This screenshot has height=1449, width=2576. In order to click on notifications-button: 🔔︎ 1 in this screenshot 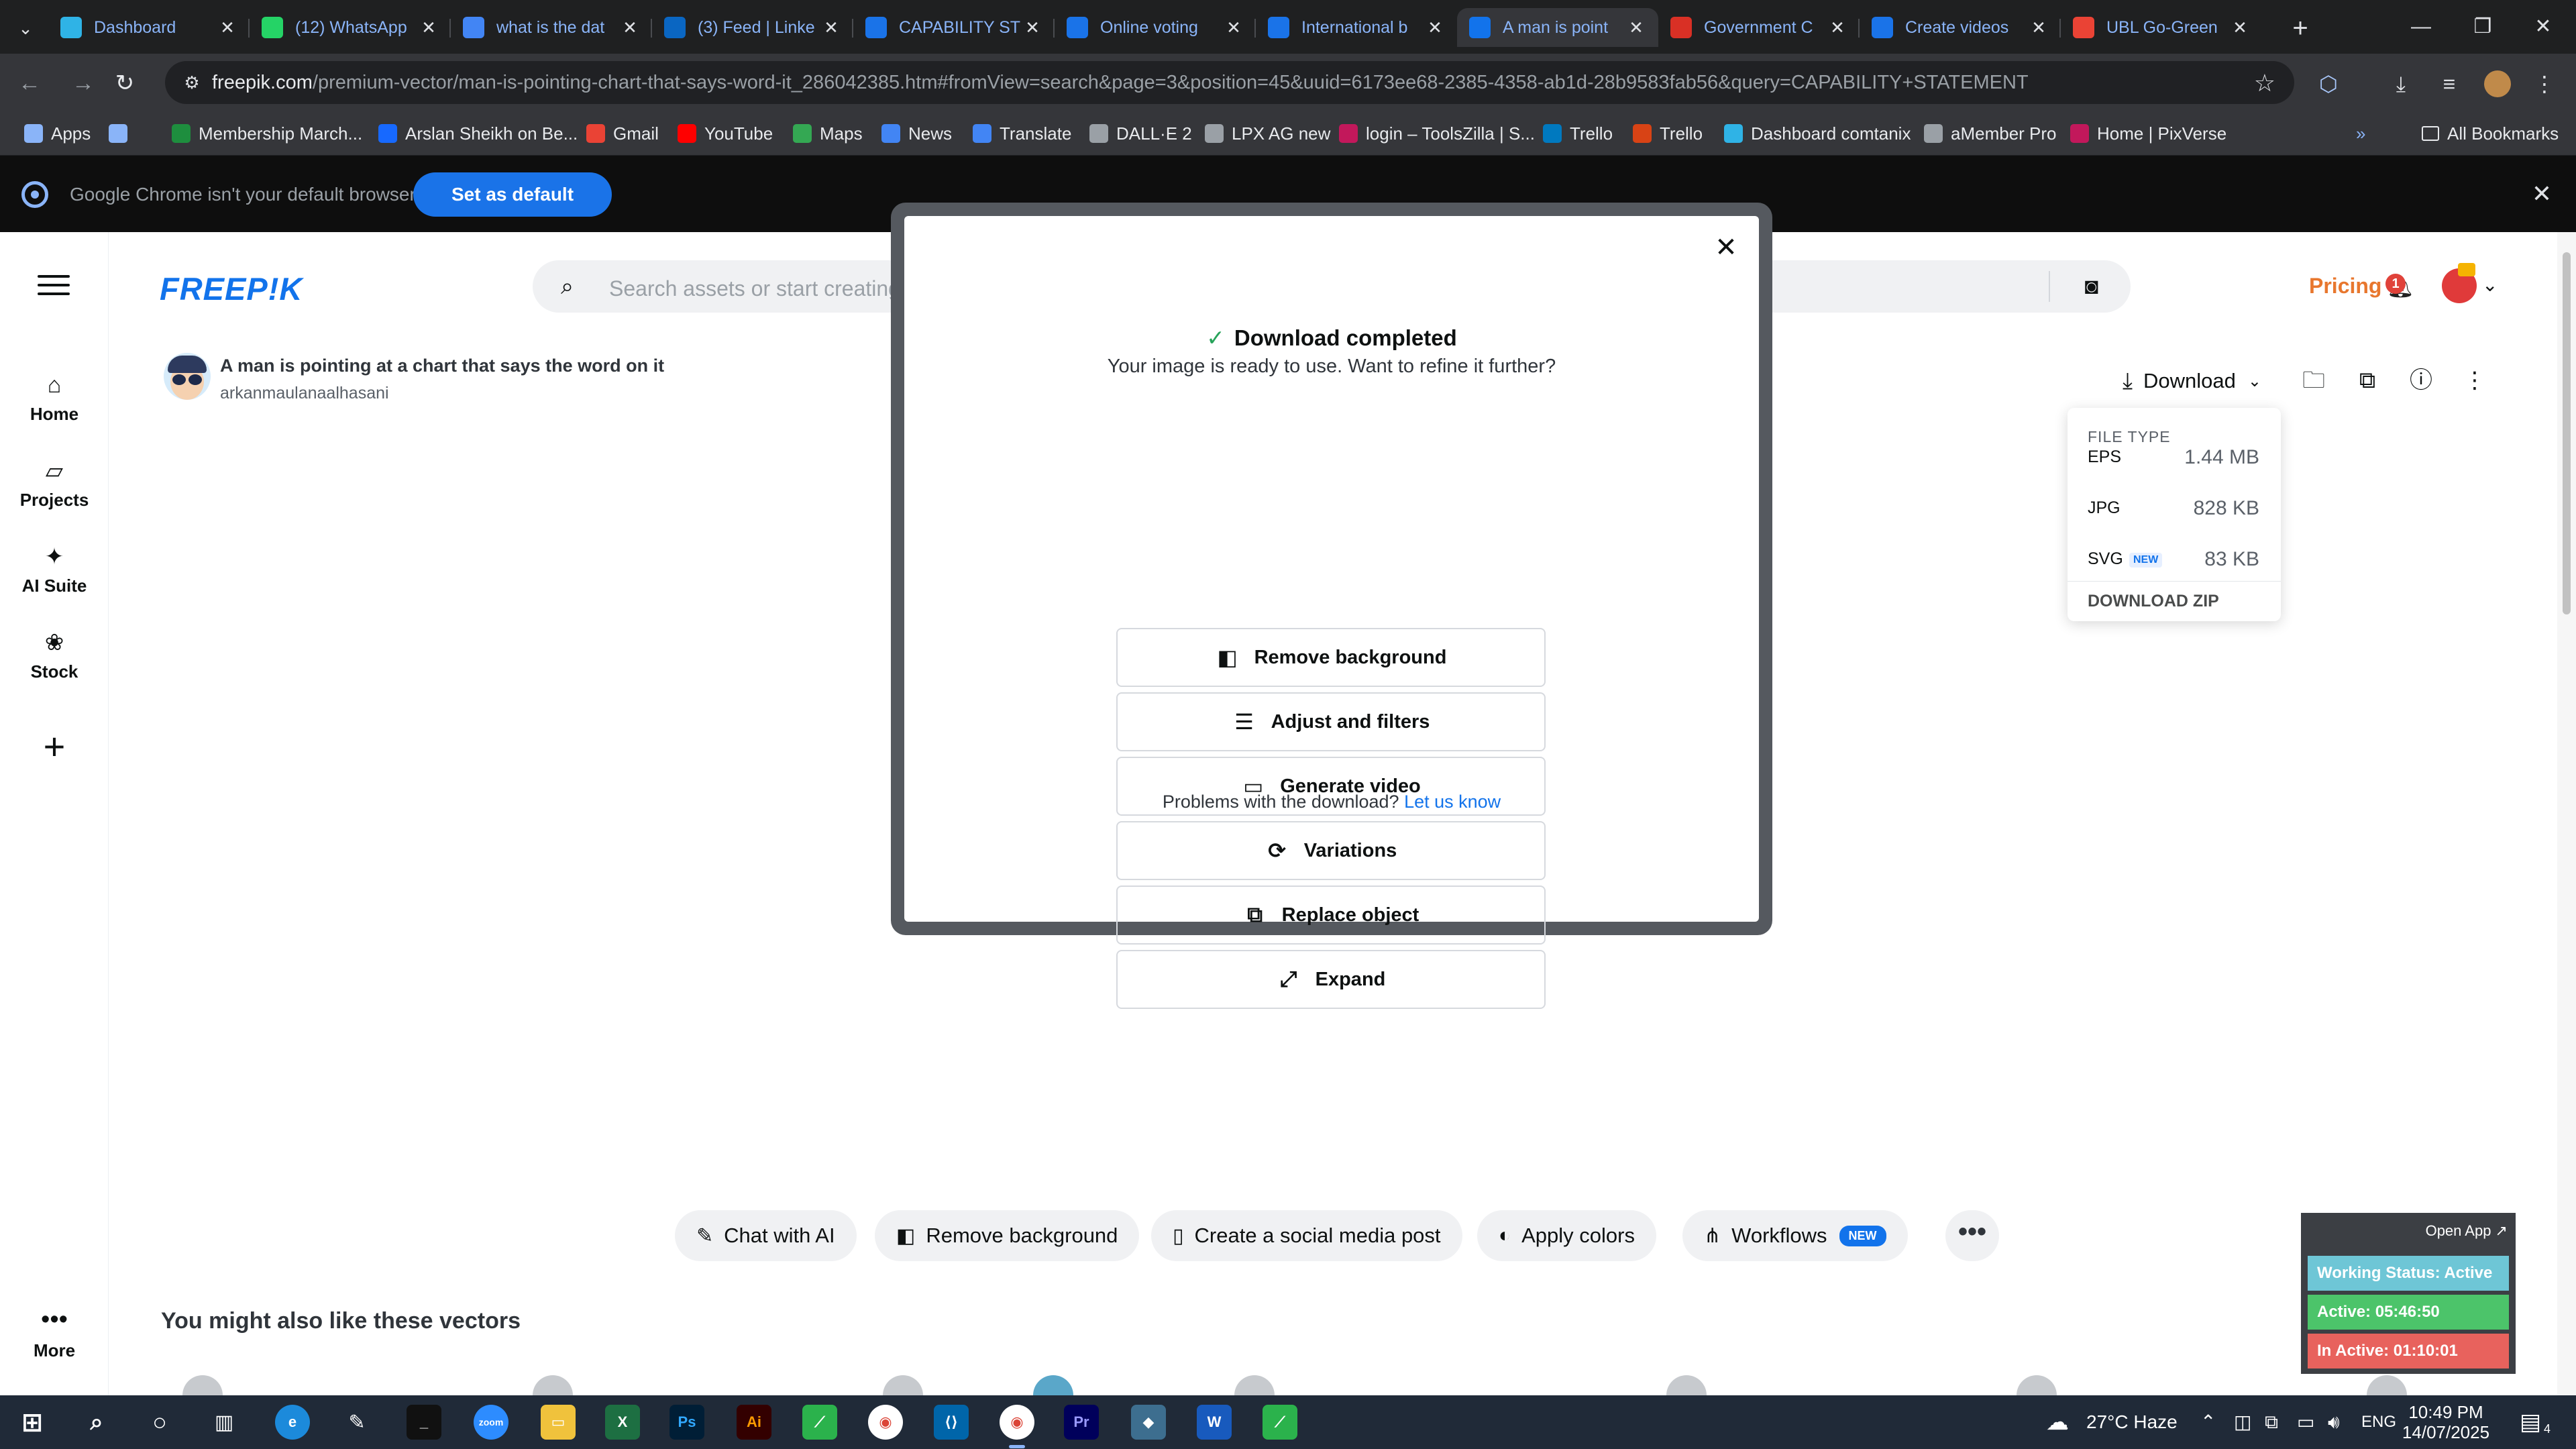, I will do `click(2400, 288)`.